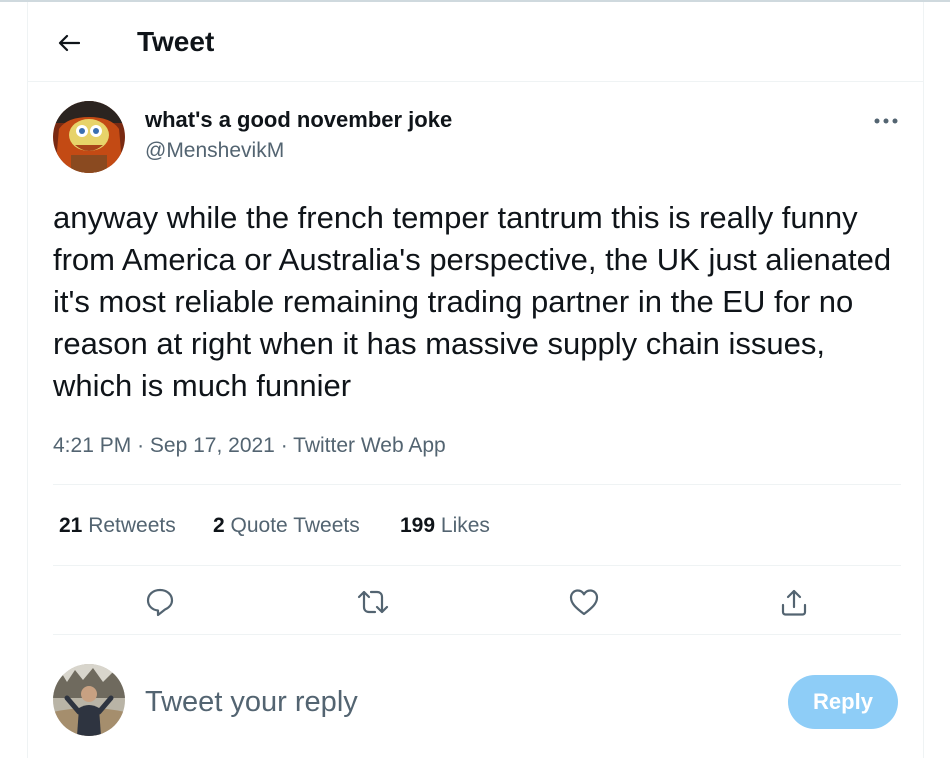  I want to click on tweet-metadata: 4:21 PM · Sep 17, 2021 · Twitter Web App, so click(249, 446).